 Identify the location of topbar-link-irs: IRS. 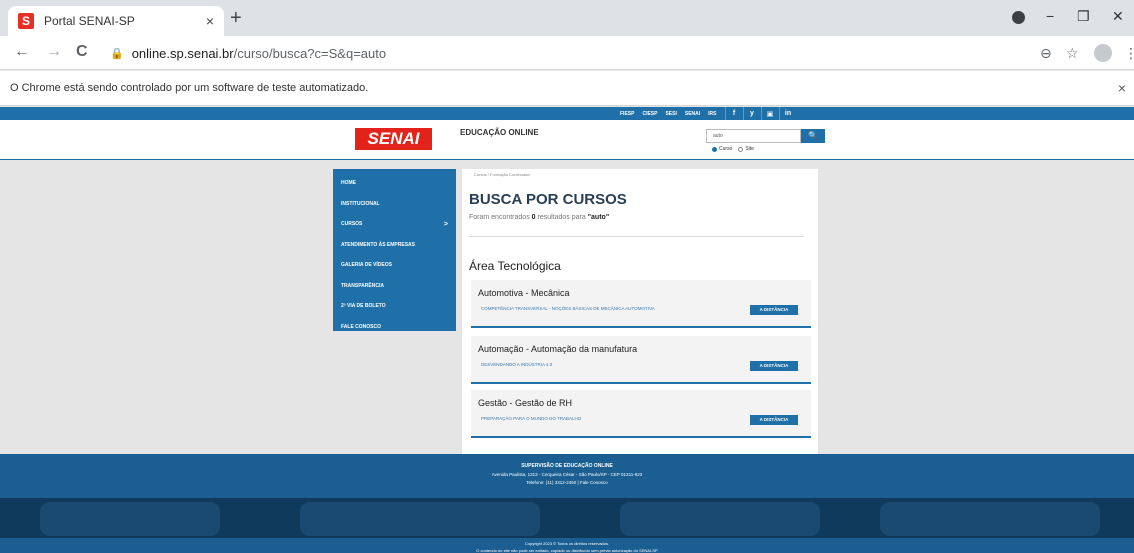
(712, 114).